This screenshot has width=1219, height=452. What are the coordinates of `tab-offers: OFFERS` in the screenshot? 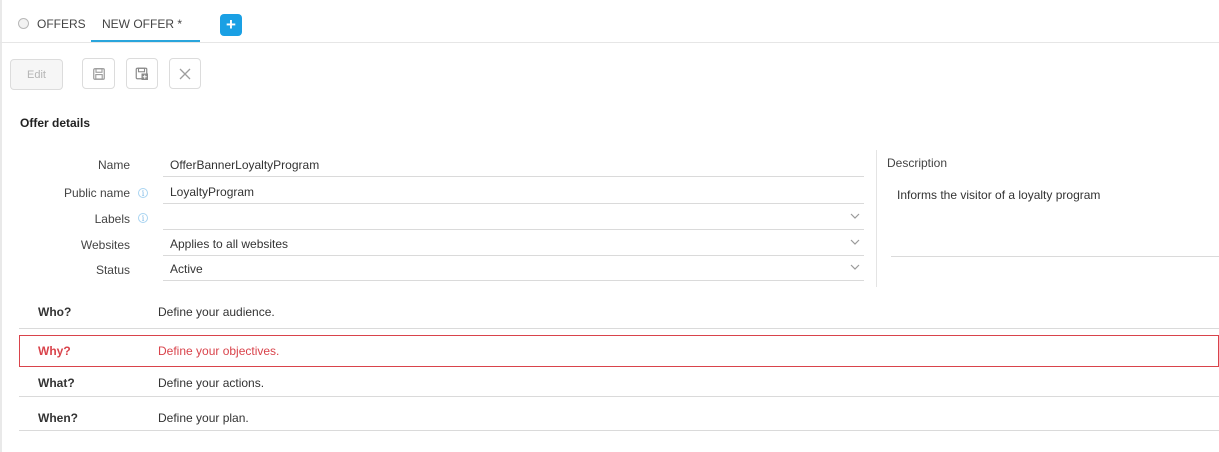 It's located at (52, 21).